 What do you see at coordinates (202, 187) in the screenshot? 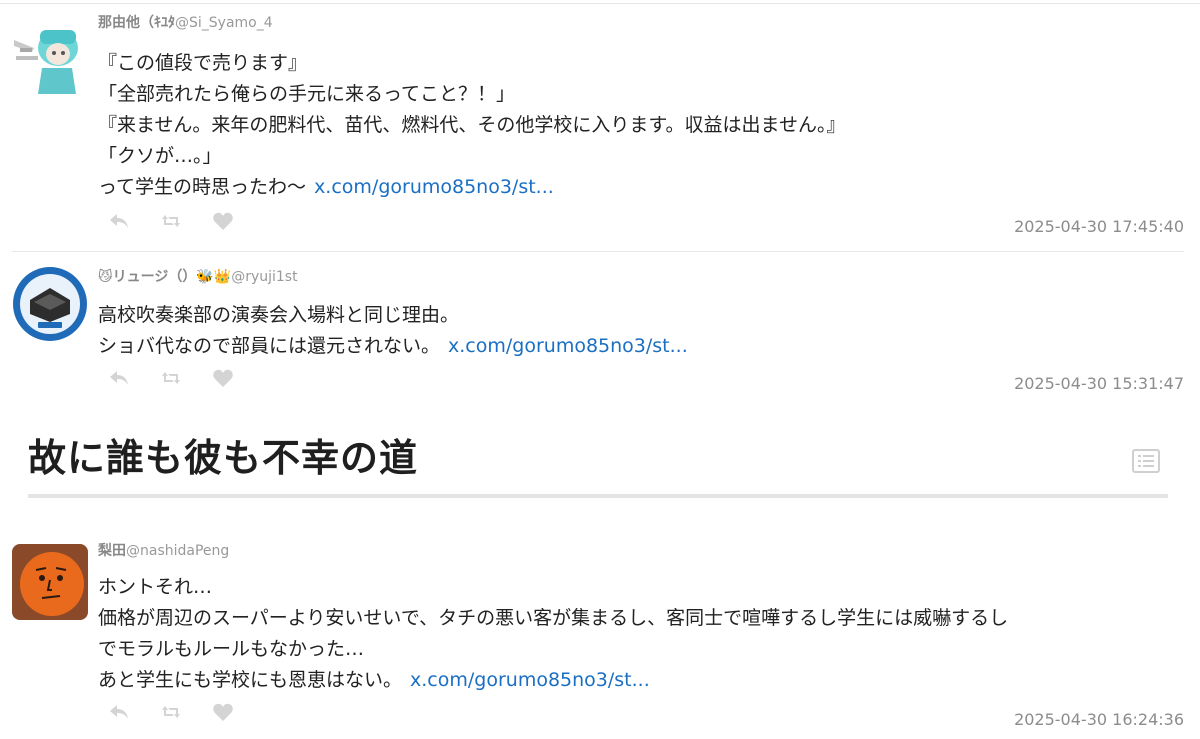
I see `tweet-line-text: って学生の時思ったわ〜` at bounding box center [202, 187].